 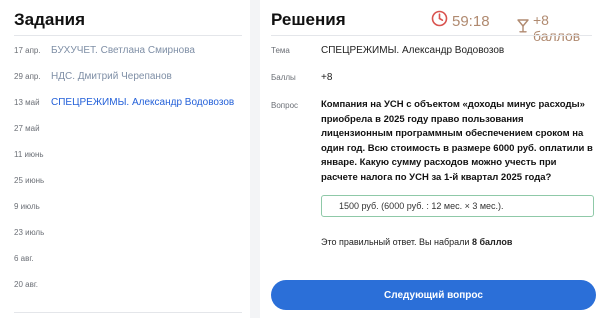 I want to click on task-date: 6 авг., so click(x=24, y=258).